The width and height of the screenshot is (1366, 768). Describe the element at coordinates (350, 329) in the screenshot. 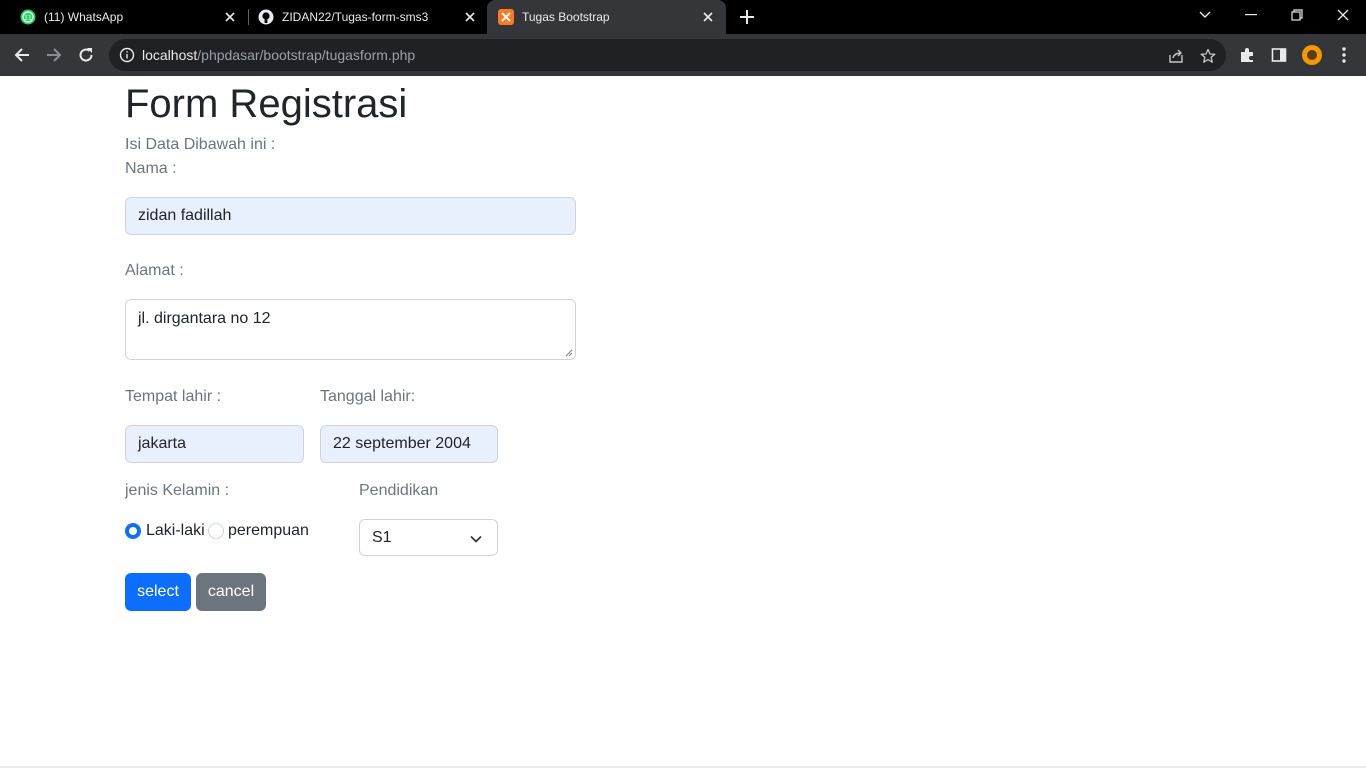

I see `alamat-textarea: jl. dirgantara no 12` at that location.